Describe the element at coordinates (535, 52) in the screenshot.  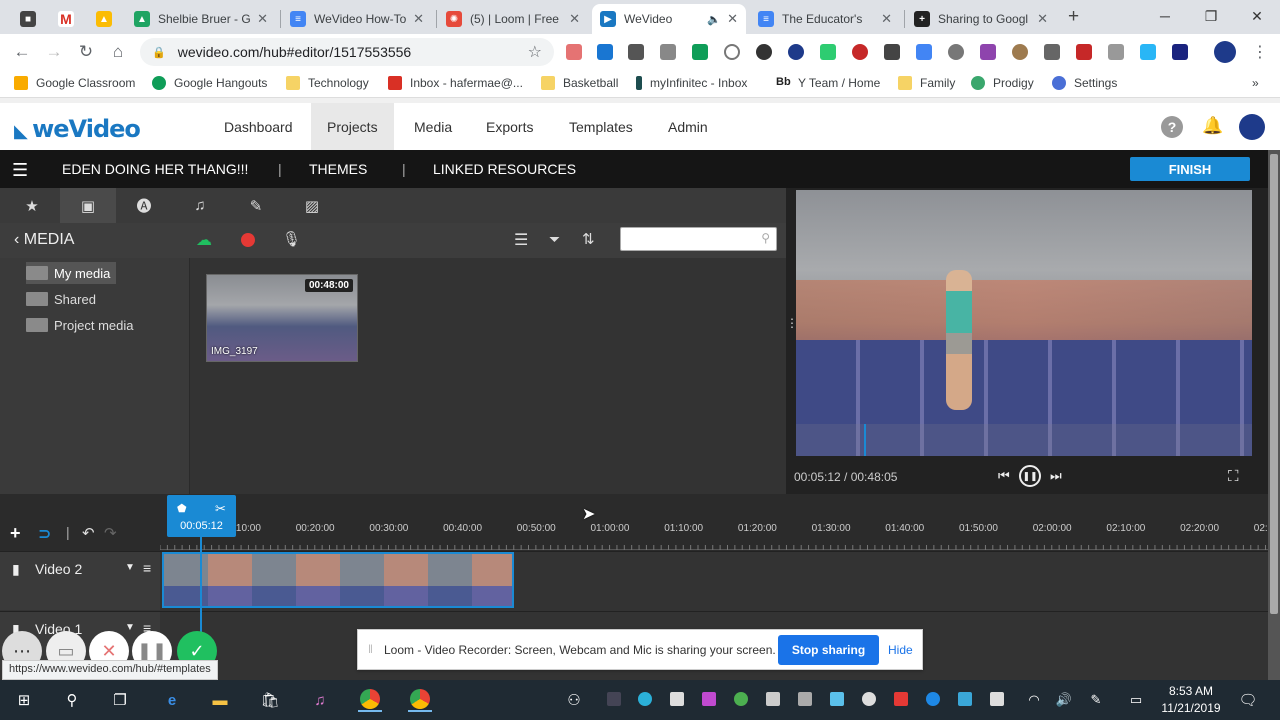
I see `bookmark-star-icon: ☆` at that location.